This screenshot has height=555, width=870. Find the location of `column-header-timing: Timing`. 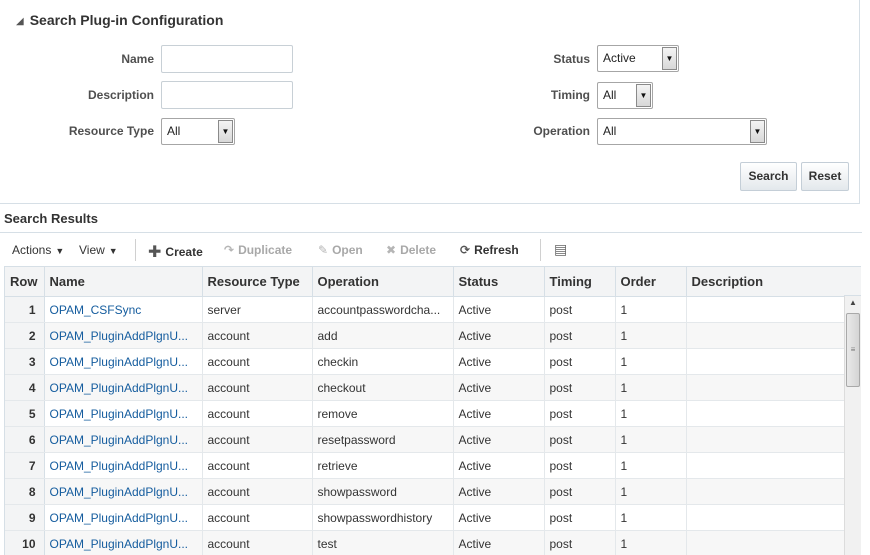

column-header-timing: Timing is located at coordinates (580, 281).